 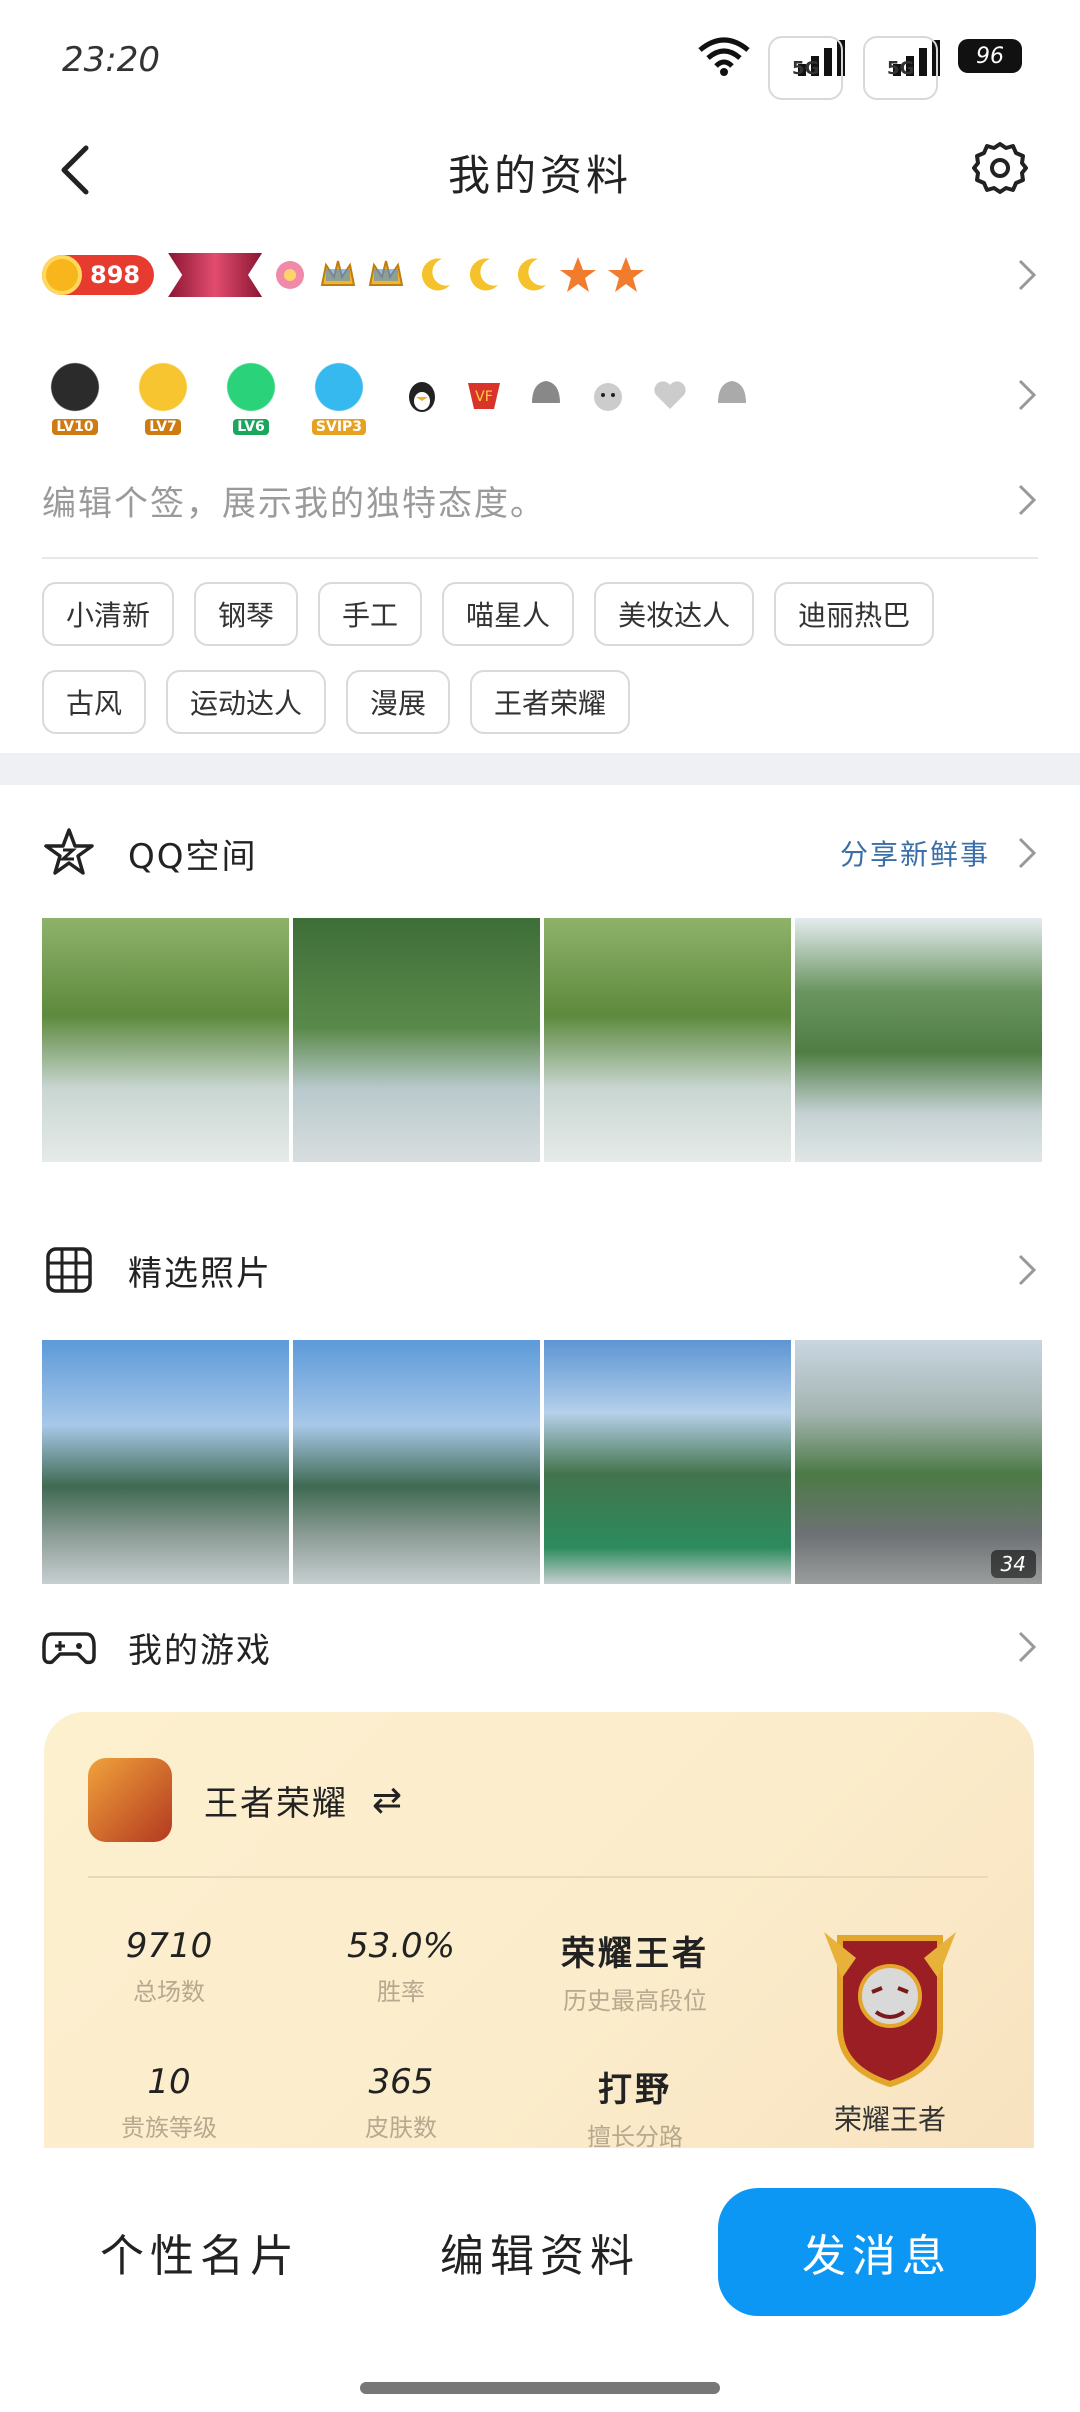 I want to click on qq-level-badge: LV10, so click(x=75, y=395).